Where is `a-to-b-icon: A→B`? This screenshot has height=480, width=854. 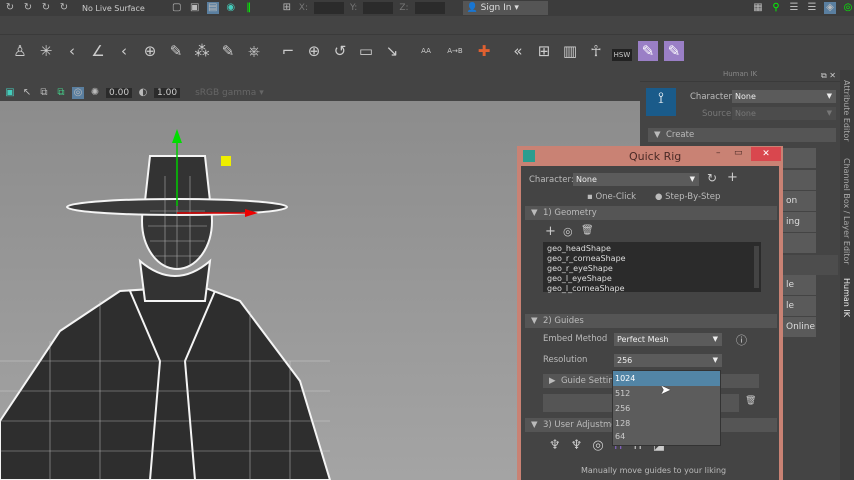
a-to-b-icon: A→B is located at coordinates (455, 51).